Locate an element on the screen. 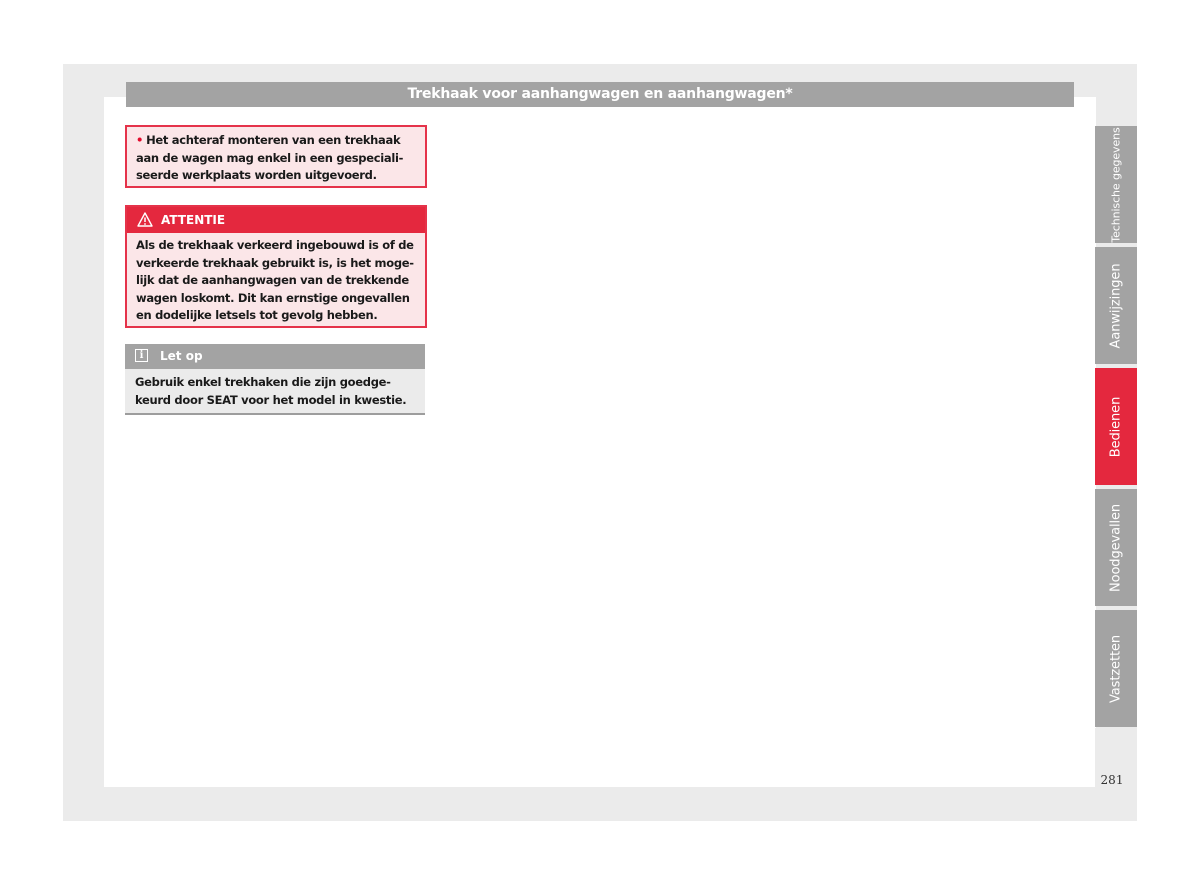 This screenshot has height=884, width=1200. warning-label: ATTENTIE is located at coordinates (193, 220).